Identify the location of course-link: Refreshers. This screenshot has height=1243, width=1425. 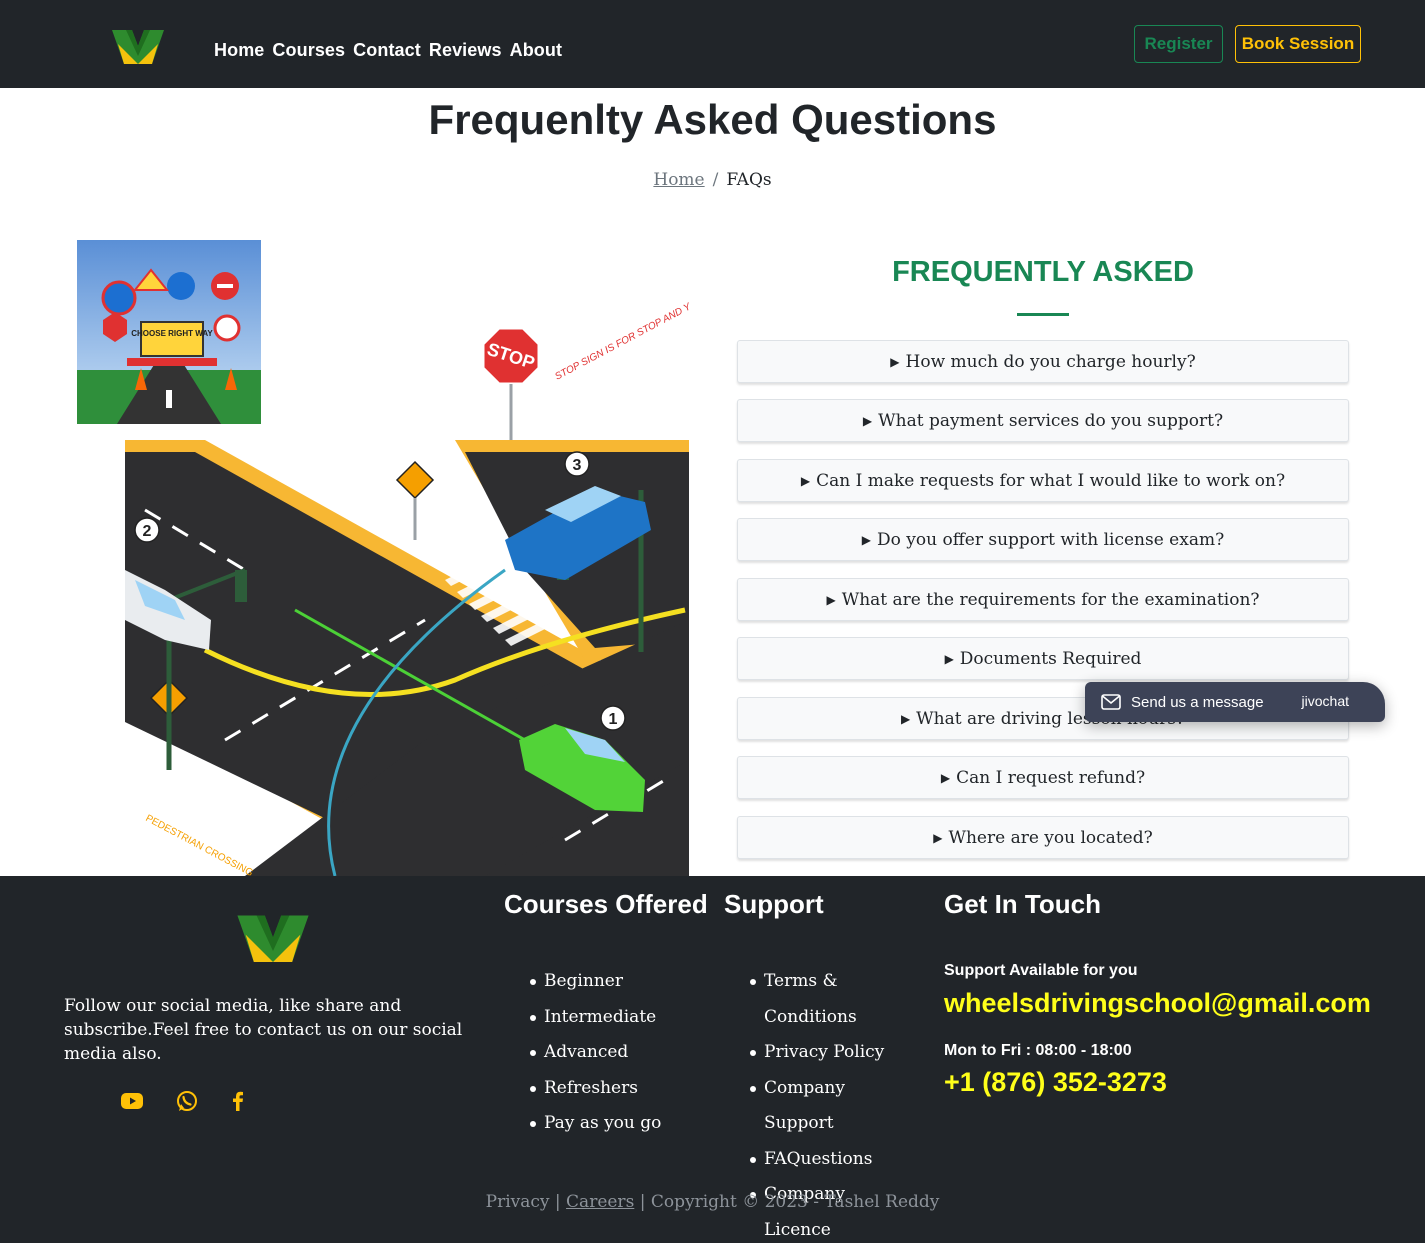
(595, 1089).